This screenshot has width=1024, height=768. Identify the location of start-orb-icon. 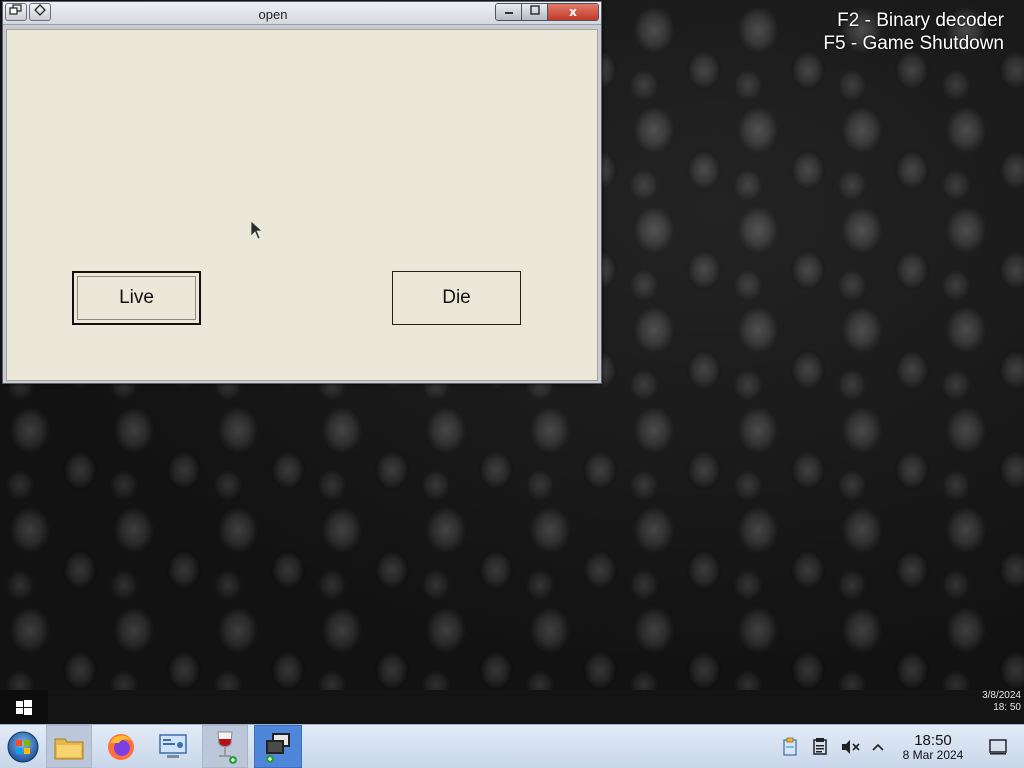
(23, 746).